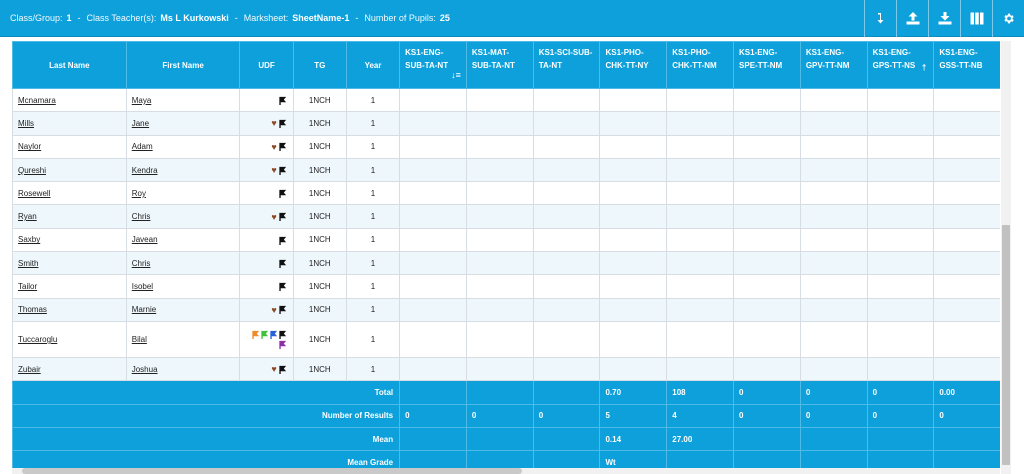 This screenshot has height=474, width=1024. I want to click on last-name-cell: Ryan, so click(69, 216).